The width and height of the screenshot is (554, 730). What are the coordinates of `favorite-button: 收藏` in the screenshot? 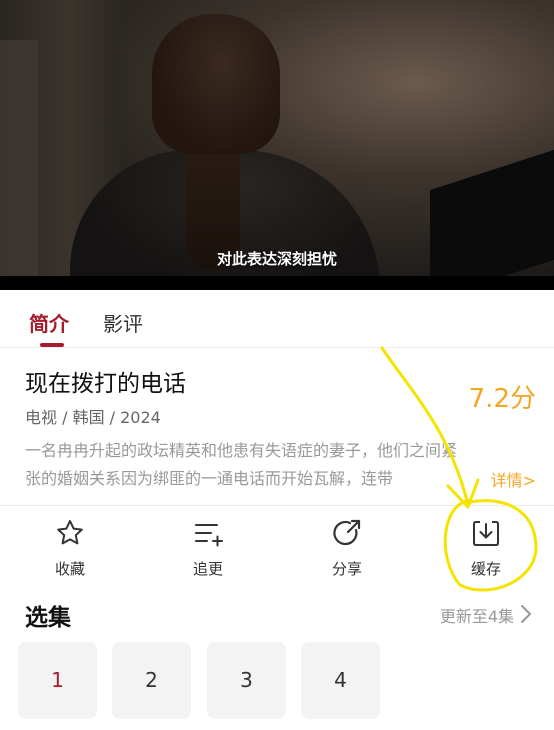 It's located at (70, 548).